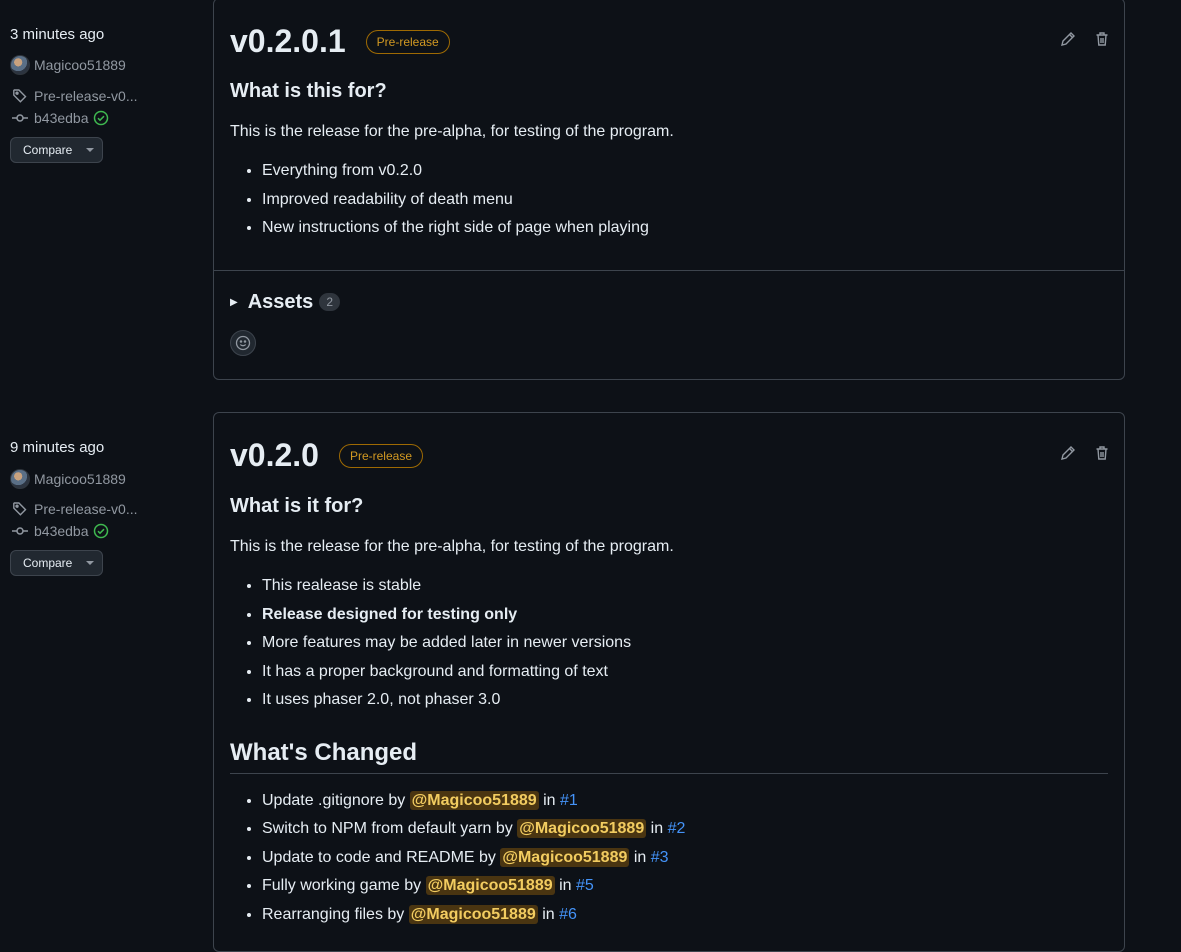 The height and width of the screenshot is (952, 1181). Describe the element at coordinates (685, 171) in the screenshot. I see `list-item: Everything from v0.2.0` at that location.